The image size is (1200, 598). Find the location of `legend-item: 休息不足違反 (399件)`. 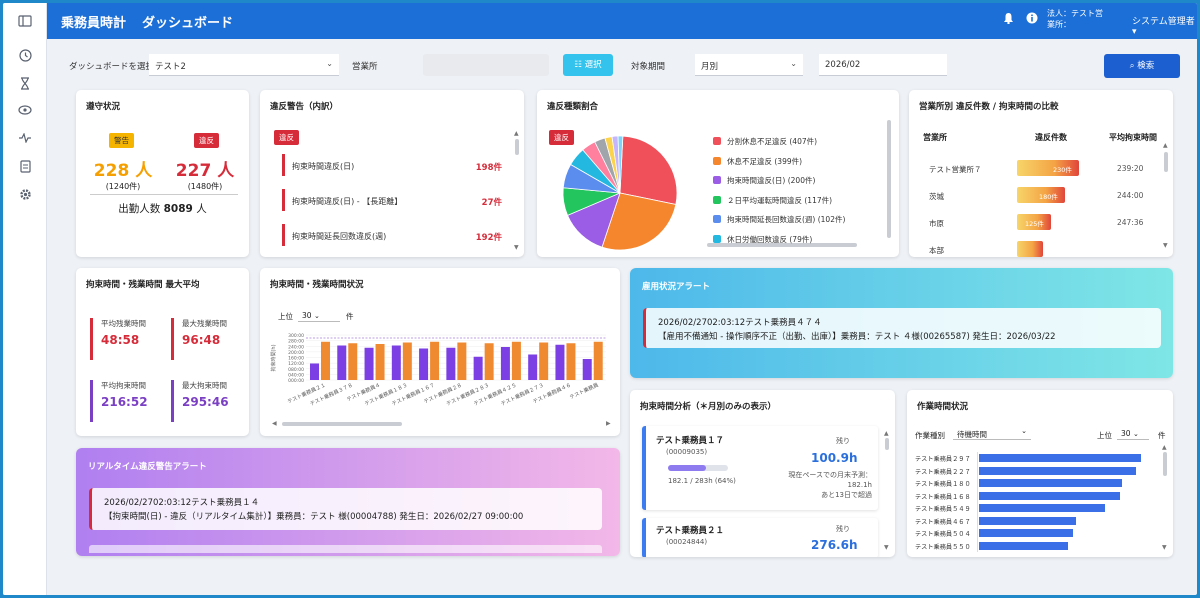

legend-item: 休息不足違反 (399件) is located at coordinates (757, 161).